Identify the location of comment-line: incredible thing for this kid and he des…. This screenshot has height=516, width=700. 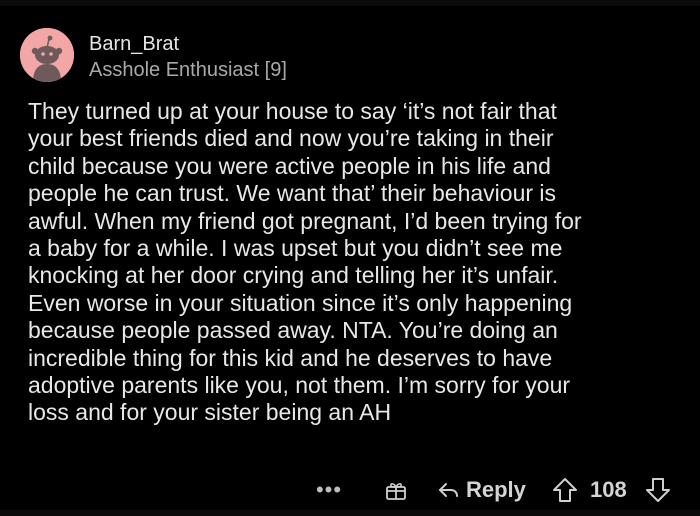
(290, 357).